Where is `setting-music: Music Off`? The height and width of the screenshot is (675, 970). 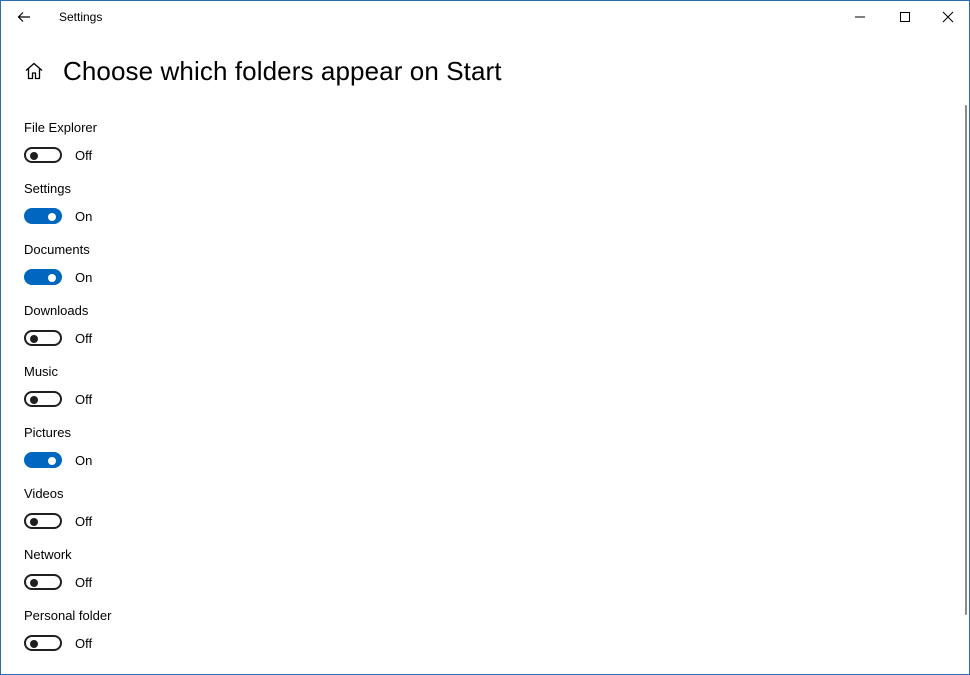
setting-music: Music Off is located at coordinates (67, 392).